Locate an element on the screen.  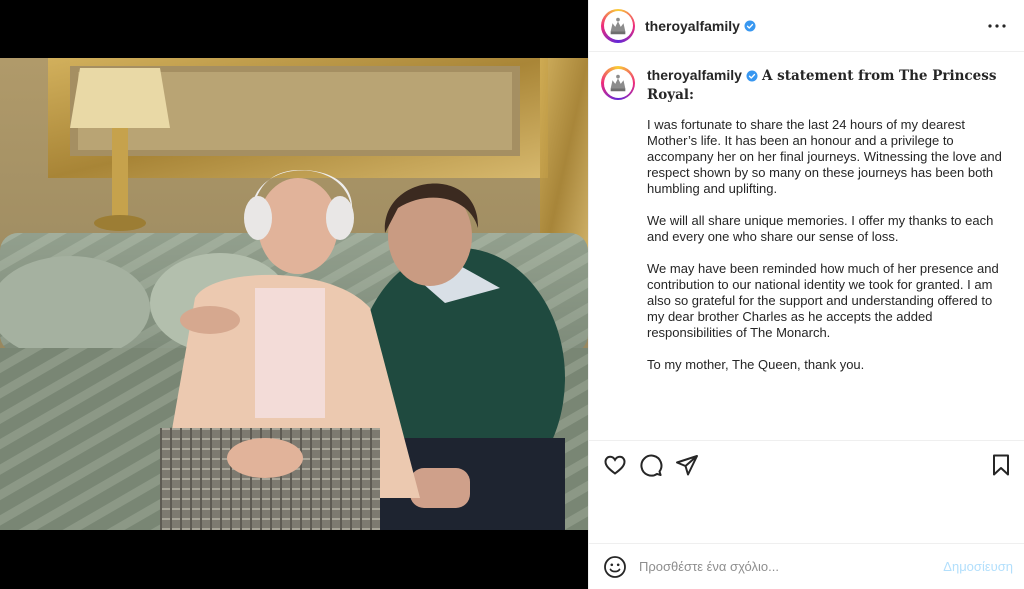
comment-form: Δημοσίευση is located at coordinates (806, 566).